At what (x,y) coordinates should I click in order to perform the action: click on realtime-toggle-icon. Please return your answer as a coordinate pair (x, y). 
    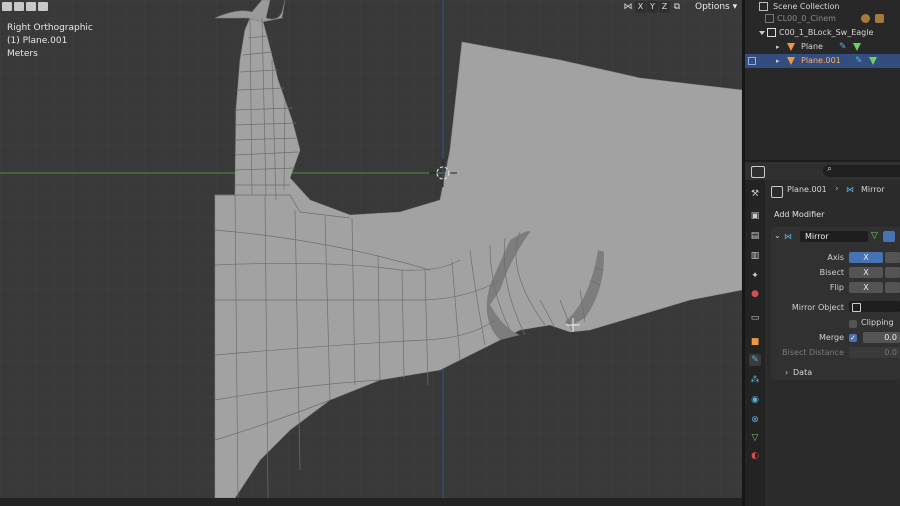
    Looking at the image, I should click on (889, 236).